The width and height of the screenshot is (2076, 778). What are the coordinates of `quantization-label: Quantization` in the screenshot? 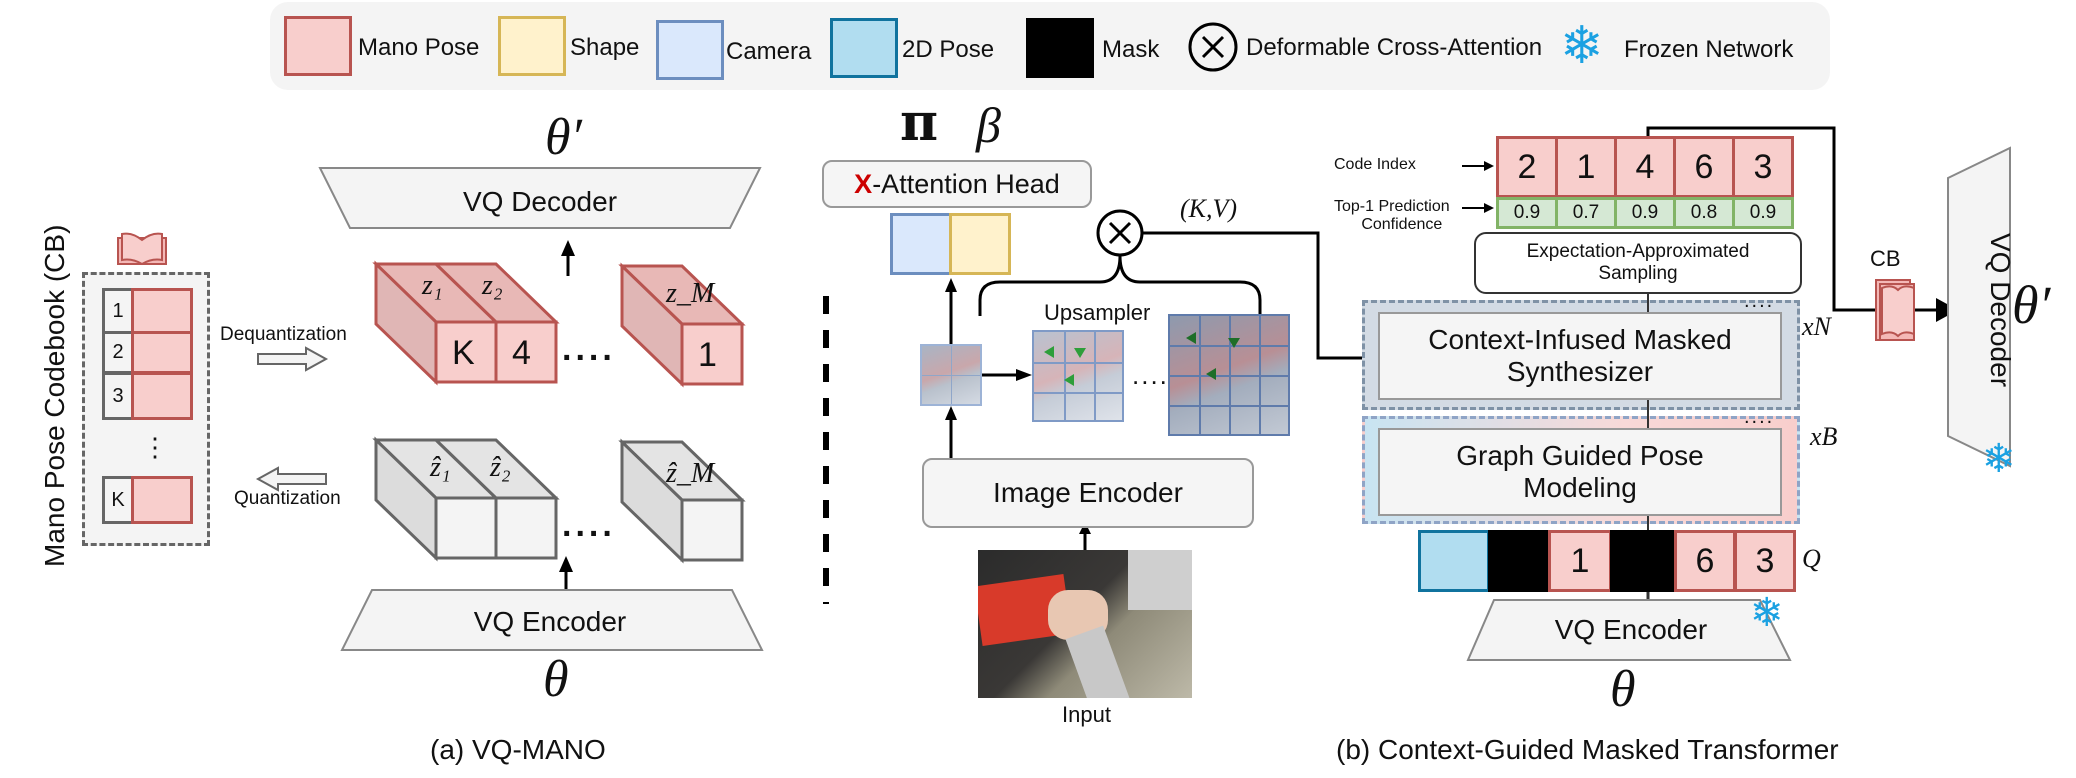 It's located at (287, 498).